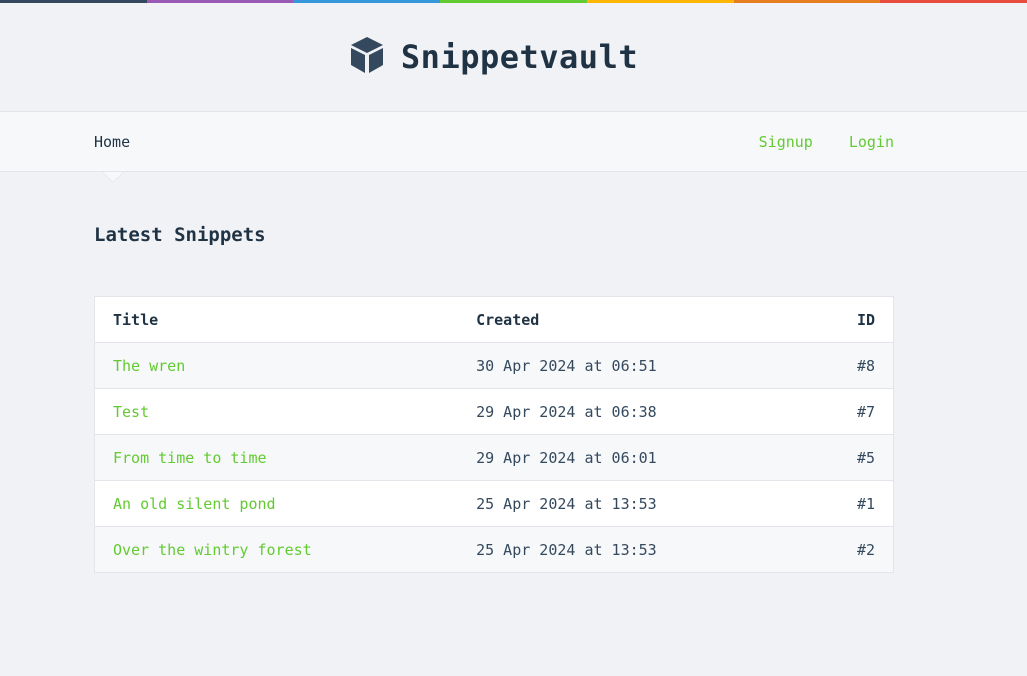 The image size is (1027, 676). Describe the element at coordinates (190, 458) in the screenshot. I see `snippet-title-link: From time to time` at that location.